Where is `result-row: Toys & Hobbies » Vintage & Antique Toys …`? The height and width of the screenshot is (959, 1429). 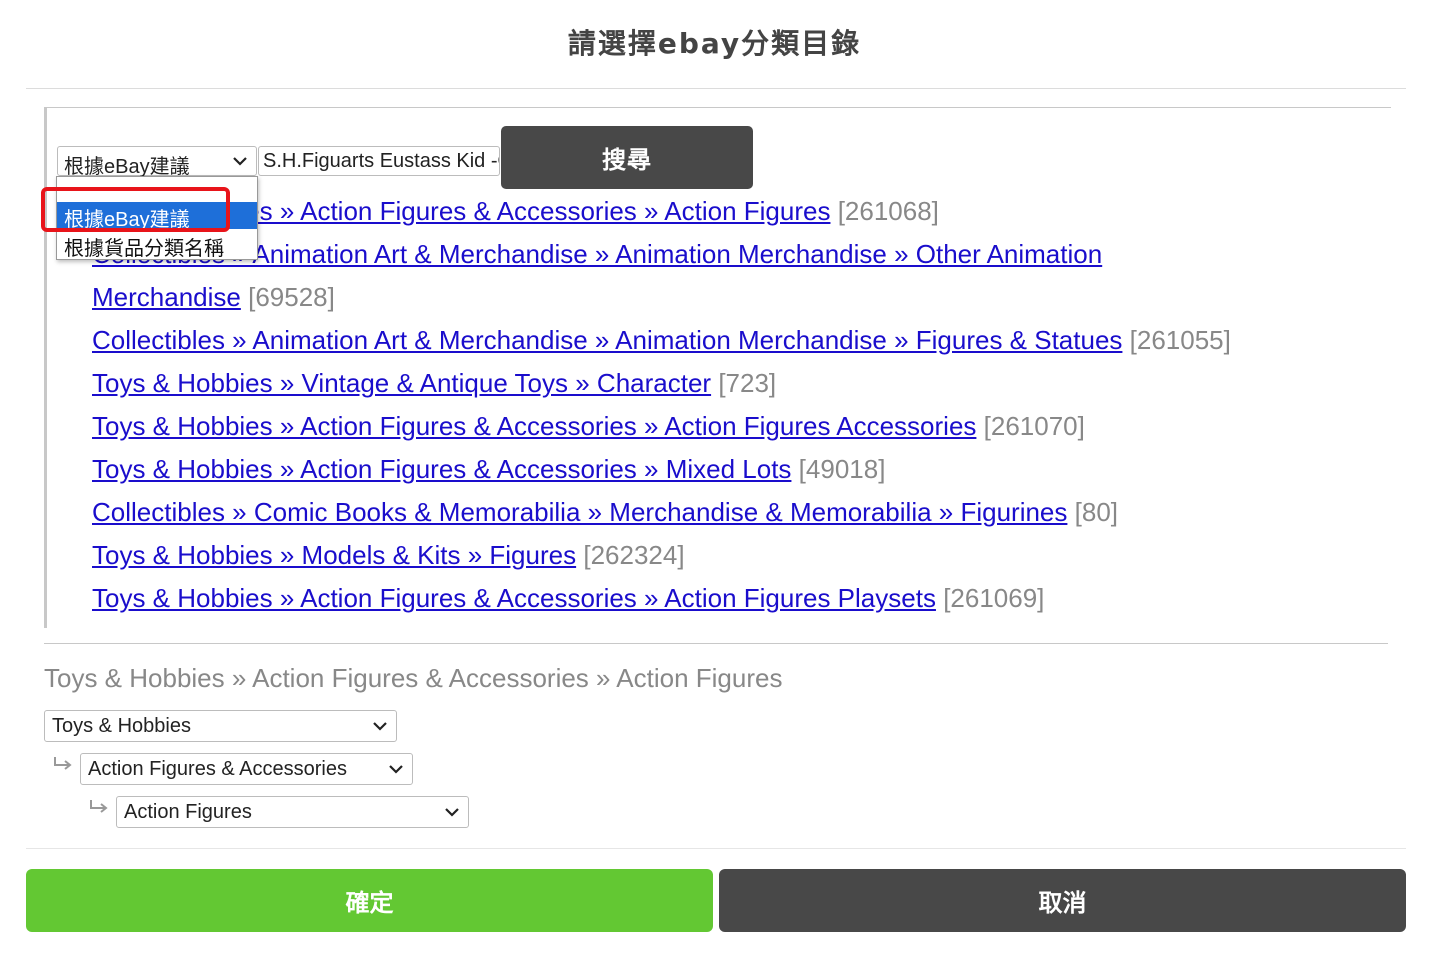 result-row: Toys & Hobbies » Vintage & Antique Toys … is located at coordinates (737, 383).